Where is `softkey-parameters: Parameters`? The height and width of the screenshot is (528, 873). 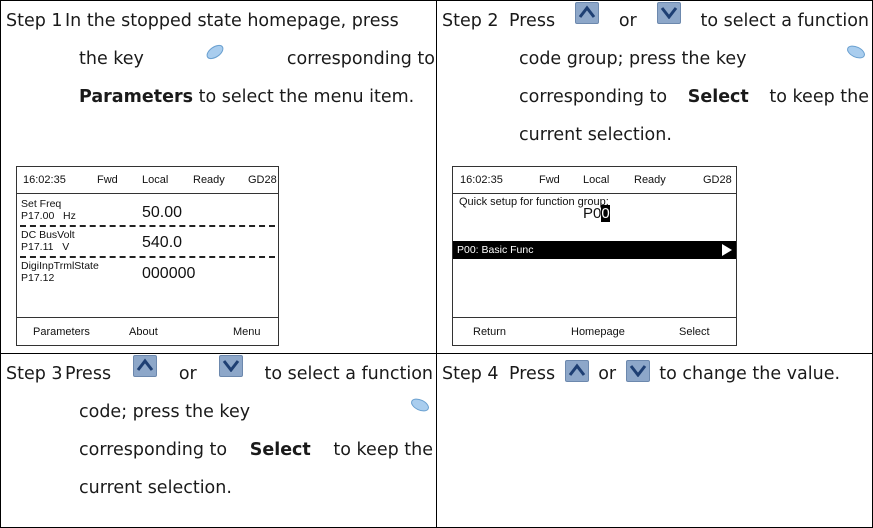 softkey-parameters: Parameters is located at coordinates (61, 332).